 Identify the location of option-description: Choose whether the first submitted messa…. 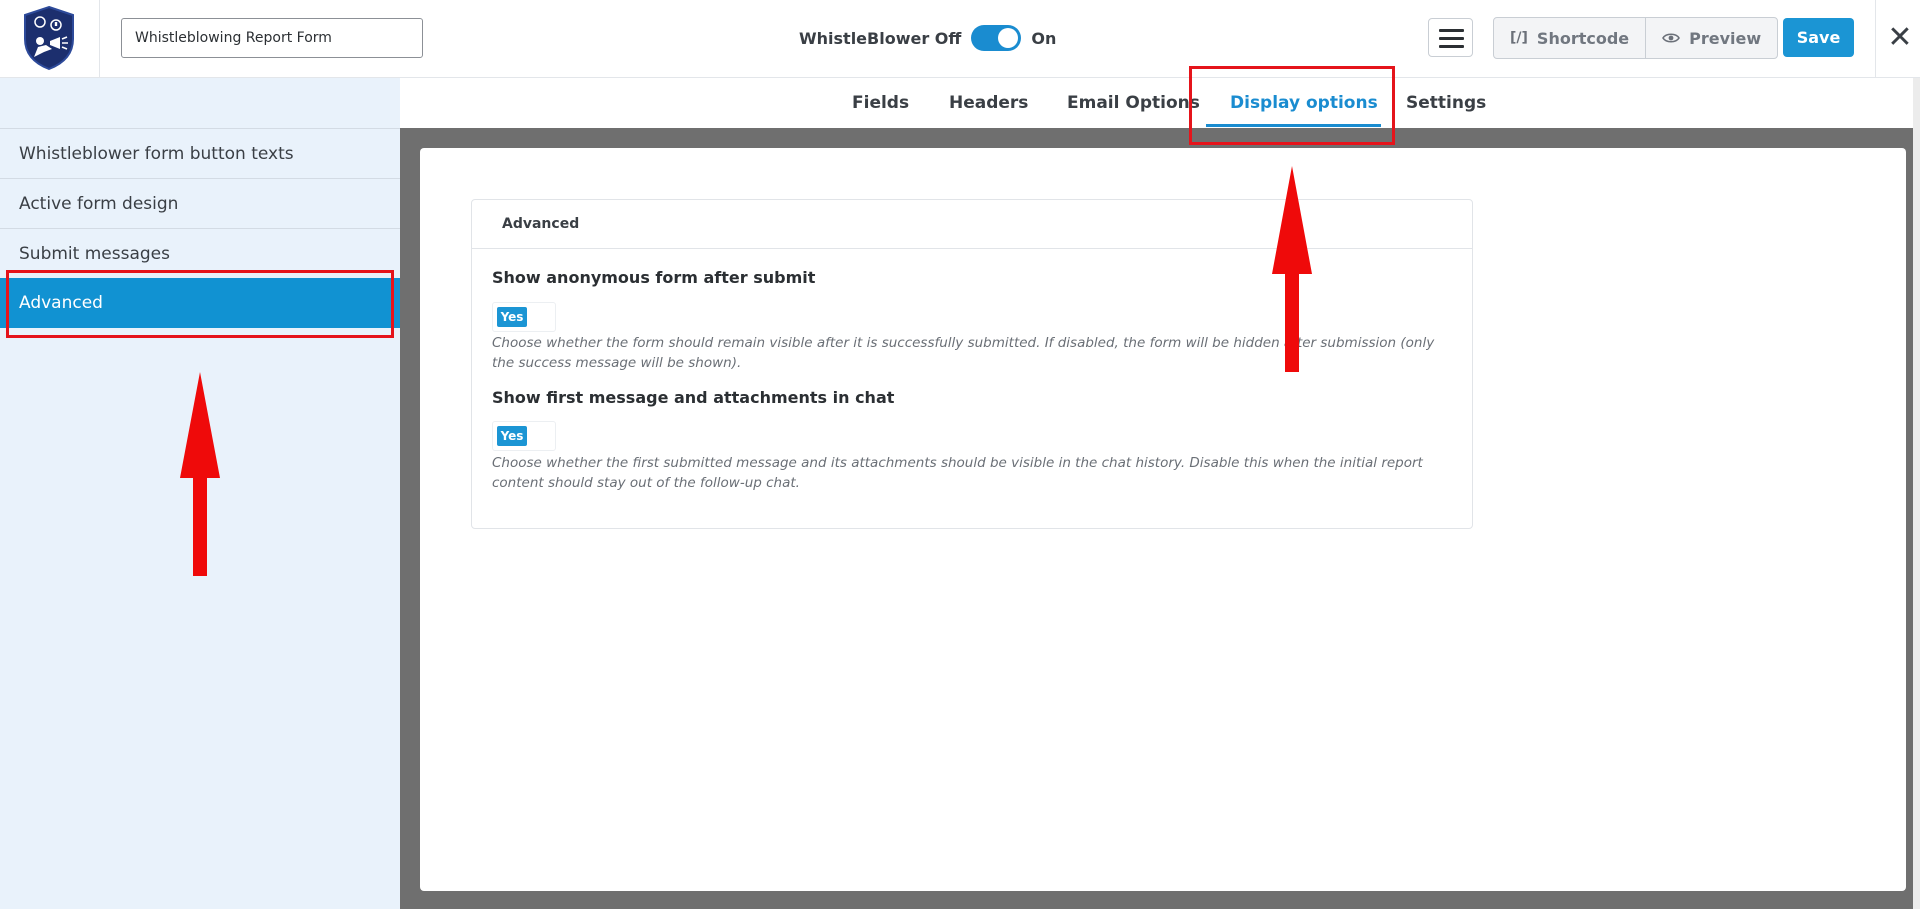
(957, 473).